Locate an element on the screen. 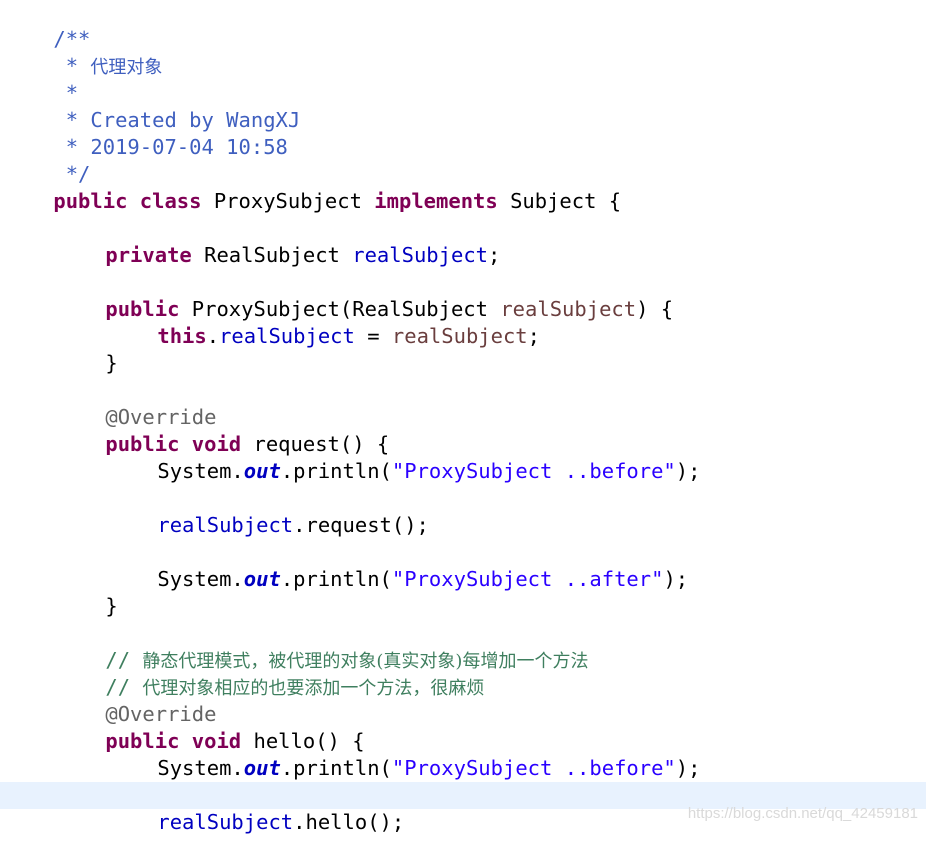 The width and height of the screenshot is (926, 863). code-line: this.realSubject = realSubject; is located at coordinates (463, 322).